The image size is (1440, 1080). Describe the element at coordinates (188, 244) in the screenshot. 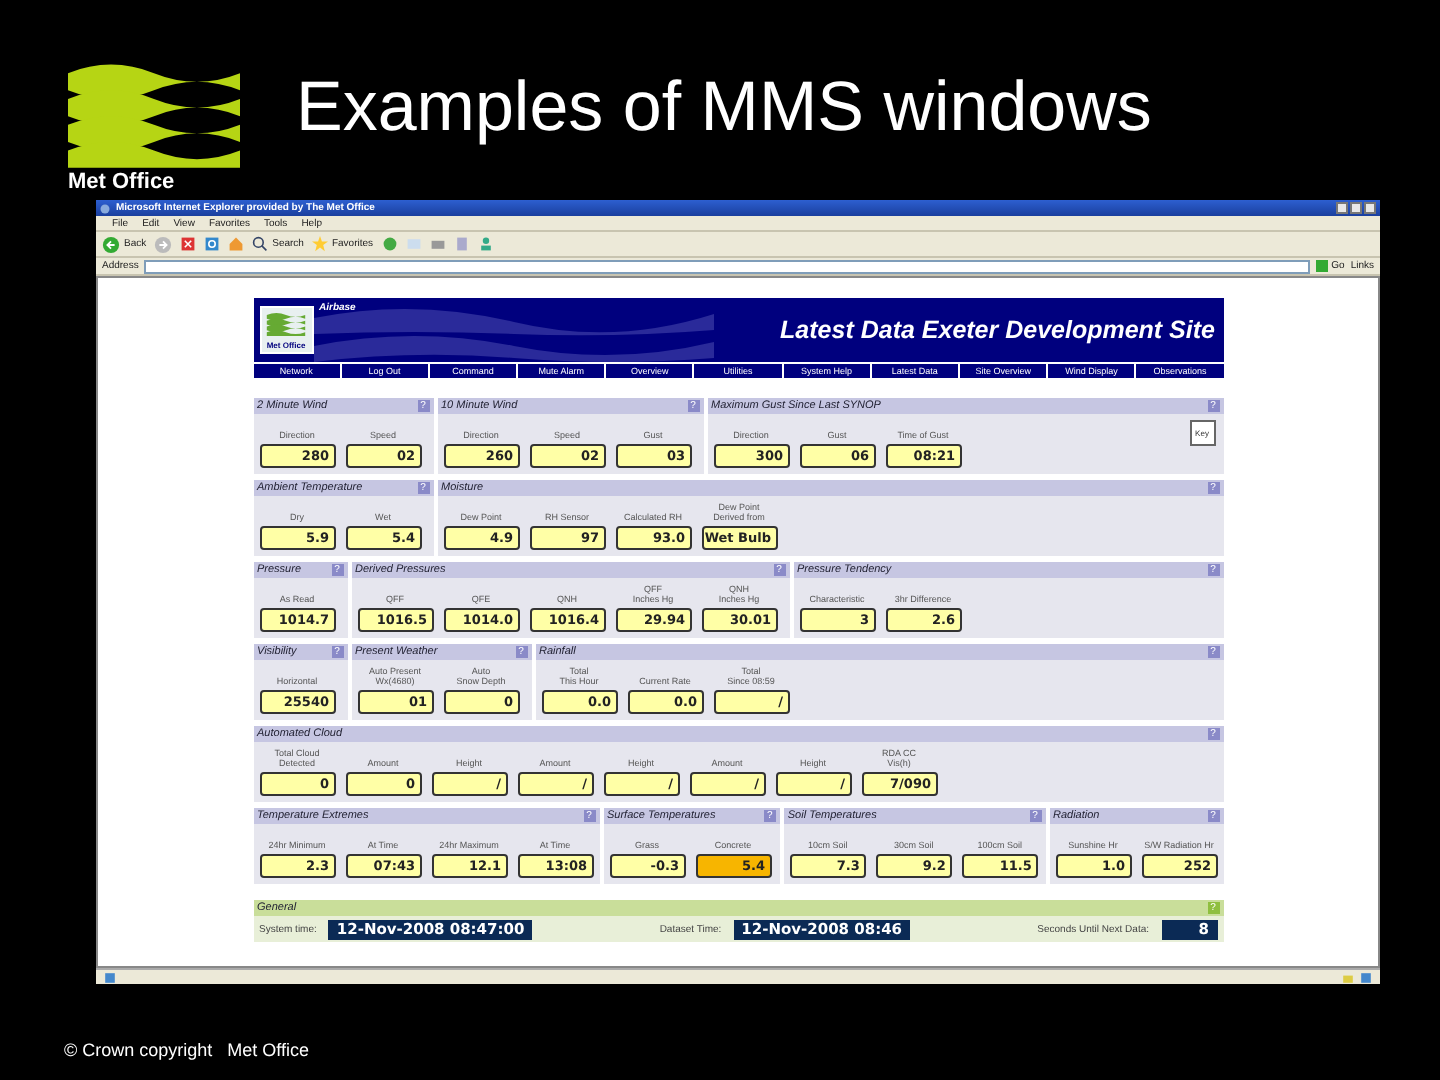

I see `stop-icon` at that location.